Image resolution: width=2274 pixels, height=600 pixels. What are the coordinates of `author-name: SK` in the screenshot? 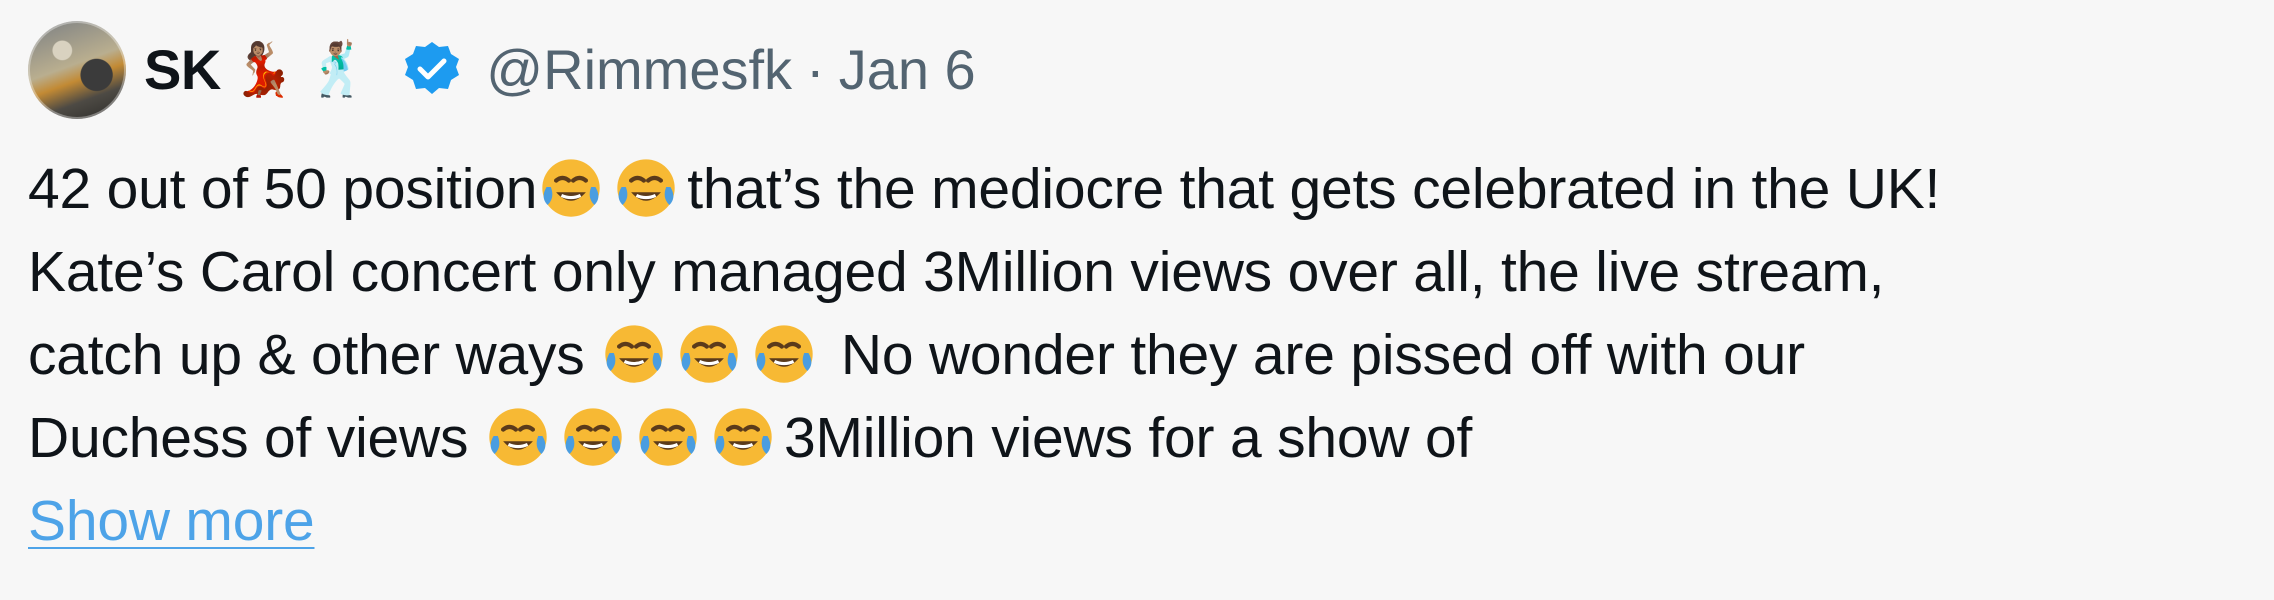 It's located at (182, 70).